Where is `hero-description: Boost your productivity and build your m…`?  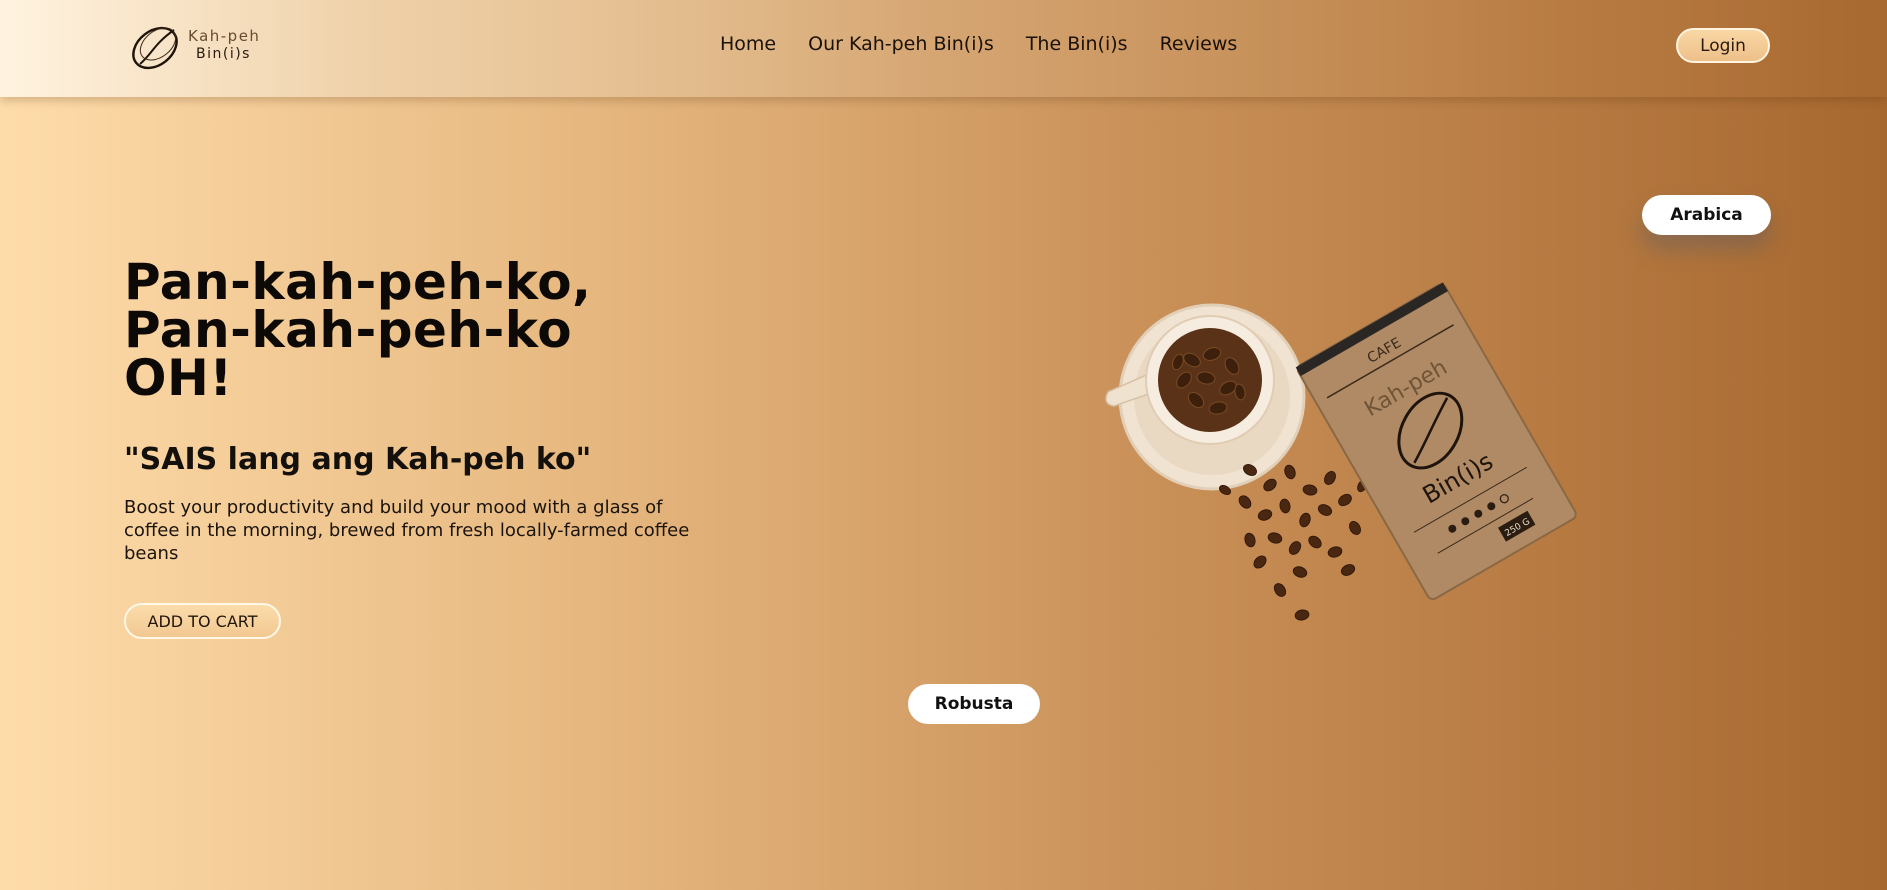 hero-description: Boost your productivity and build your m… is located at coordinates (407, 530).